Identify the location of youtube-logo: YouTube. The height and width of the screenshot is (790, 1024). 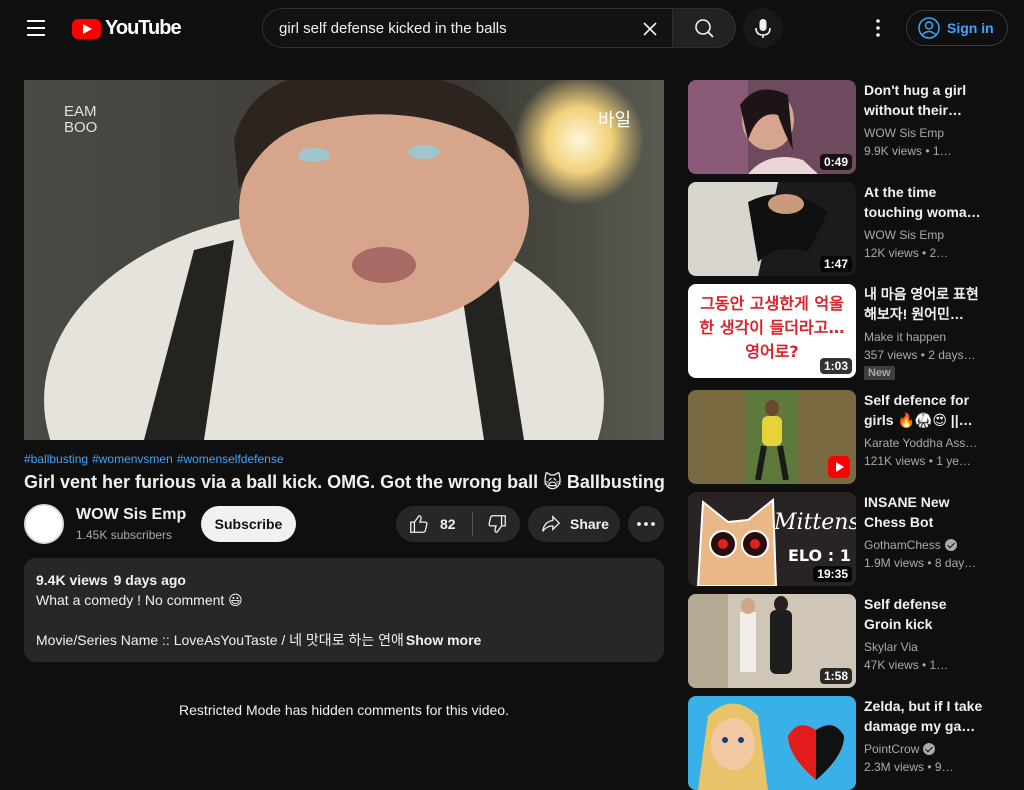
(127, 28).